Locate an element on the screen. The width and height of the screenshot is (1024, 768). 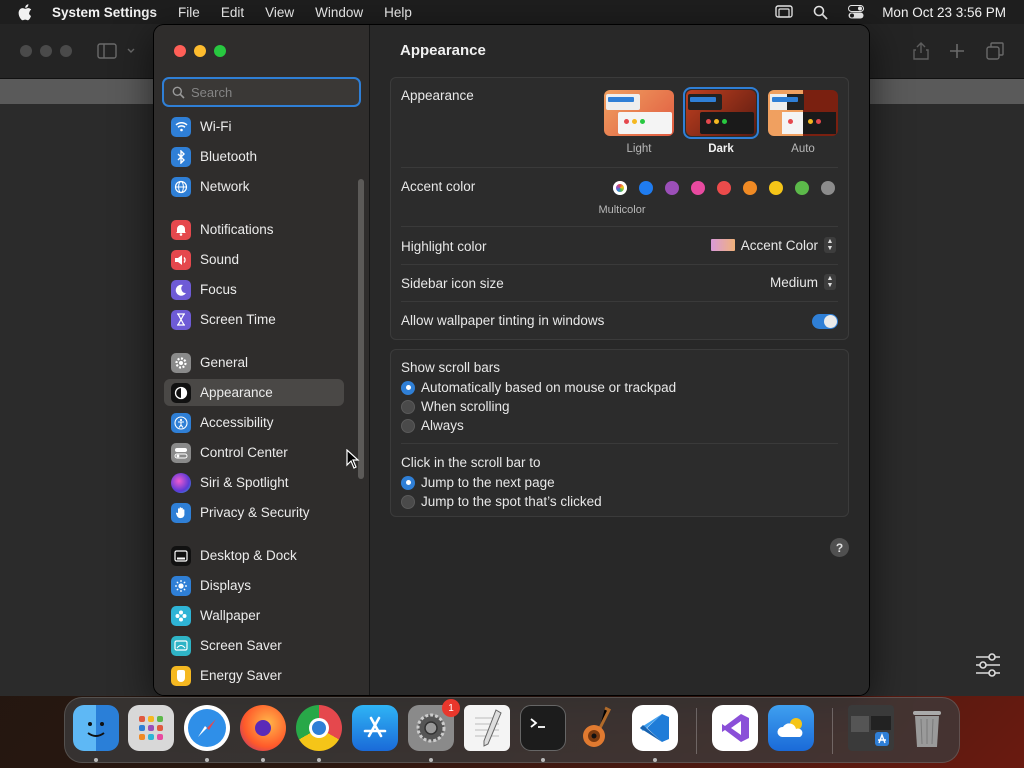
radio-label: Jump to the next page is located at coordinates (488, 482).